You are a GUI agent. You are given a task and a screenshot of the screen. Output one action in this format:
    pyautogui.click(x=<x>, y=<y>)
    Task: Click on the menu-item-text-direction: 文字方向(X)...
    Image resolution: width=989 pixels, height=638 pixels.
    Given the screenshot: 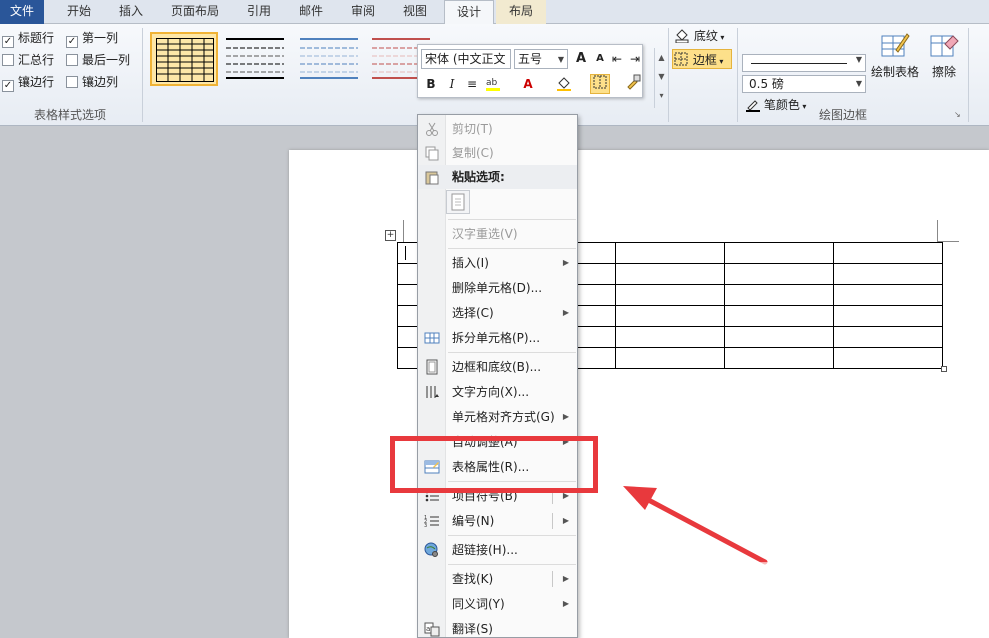 What is the action you would take?
    pyautogui.click(x=497, y=392)
    